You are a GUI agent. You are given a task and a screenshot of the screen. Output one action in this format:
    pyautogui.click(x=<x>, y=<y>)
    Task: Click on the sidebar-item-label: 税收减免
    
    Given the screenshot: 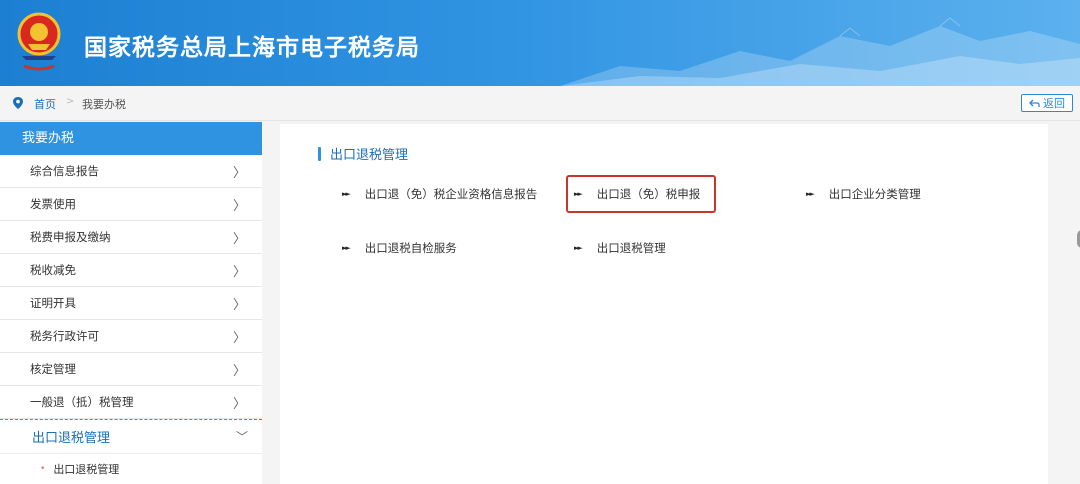 What is the action you would take?
    pyautogui.click(x=53, y=270)
    